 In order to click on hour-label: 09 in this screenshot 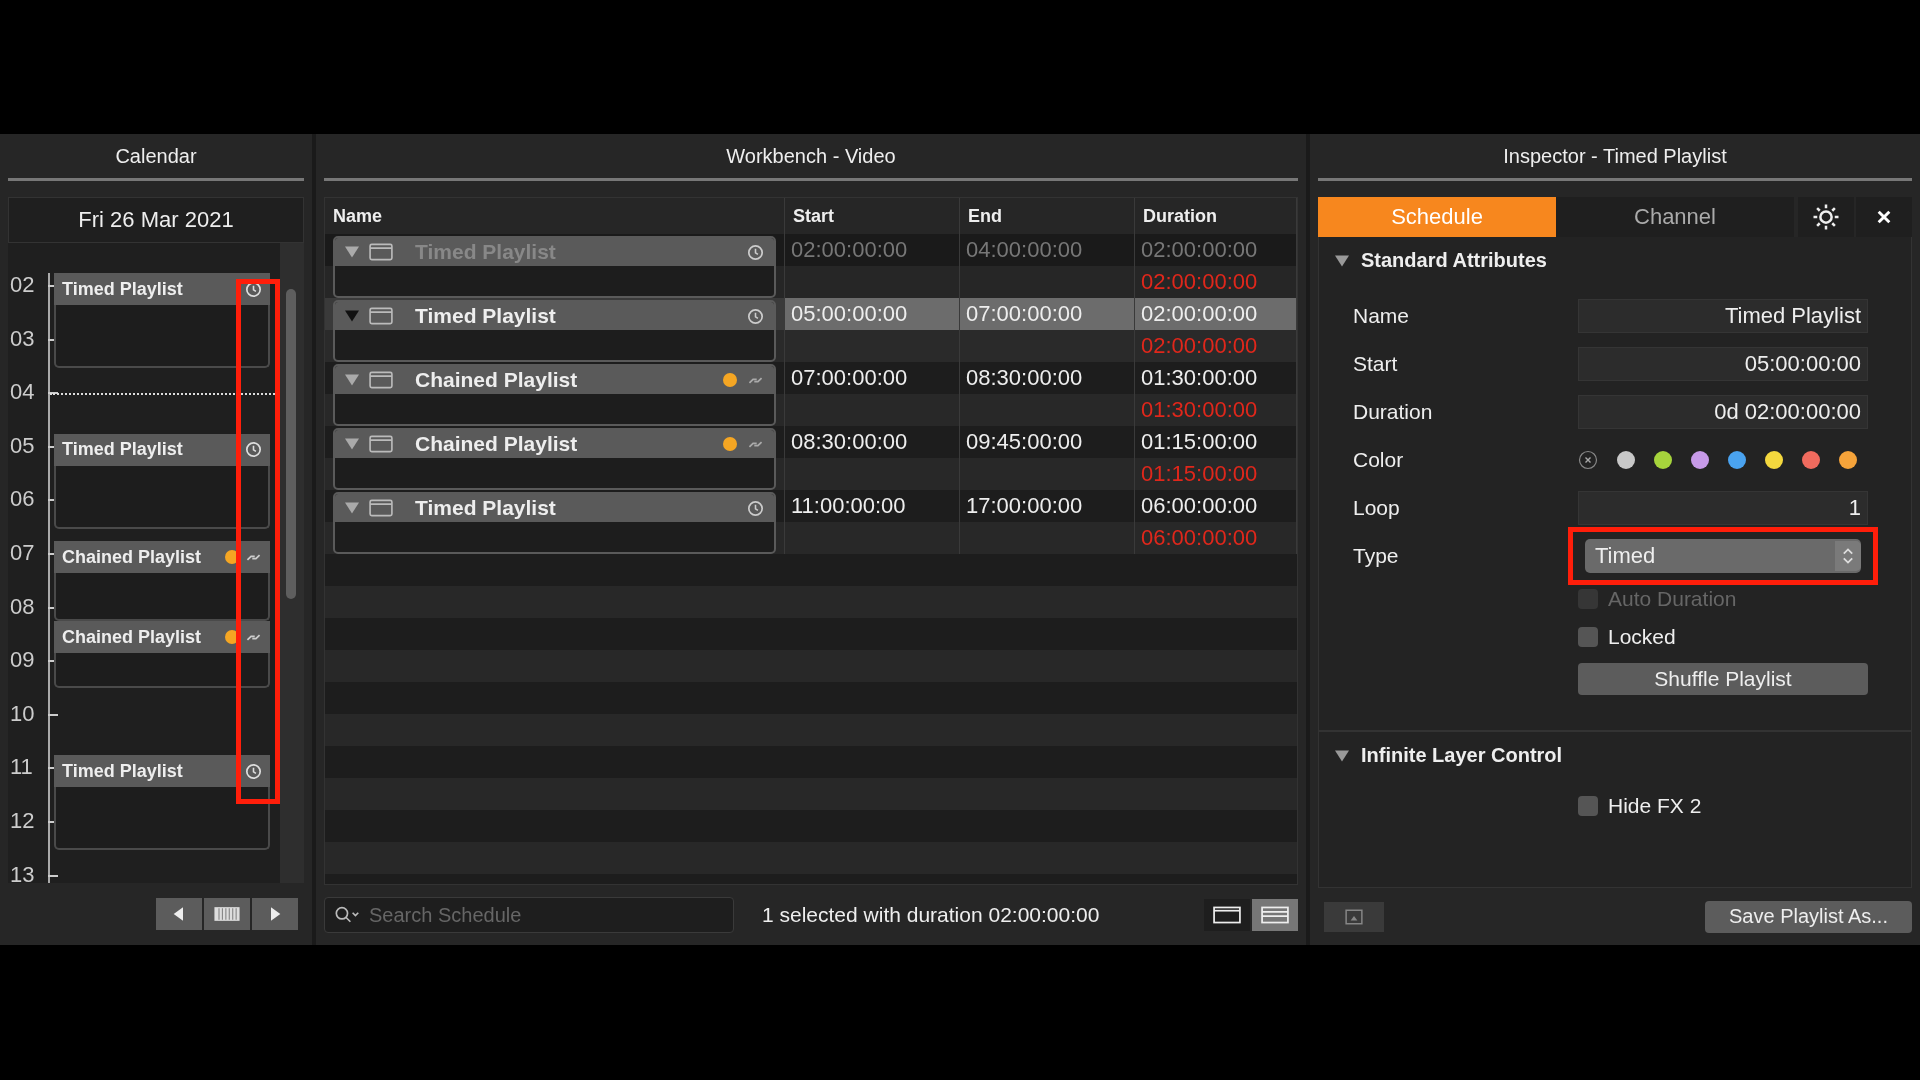, I will do `click(22, 660)`.